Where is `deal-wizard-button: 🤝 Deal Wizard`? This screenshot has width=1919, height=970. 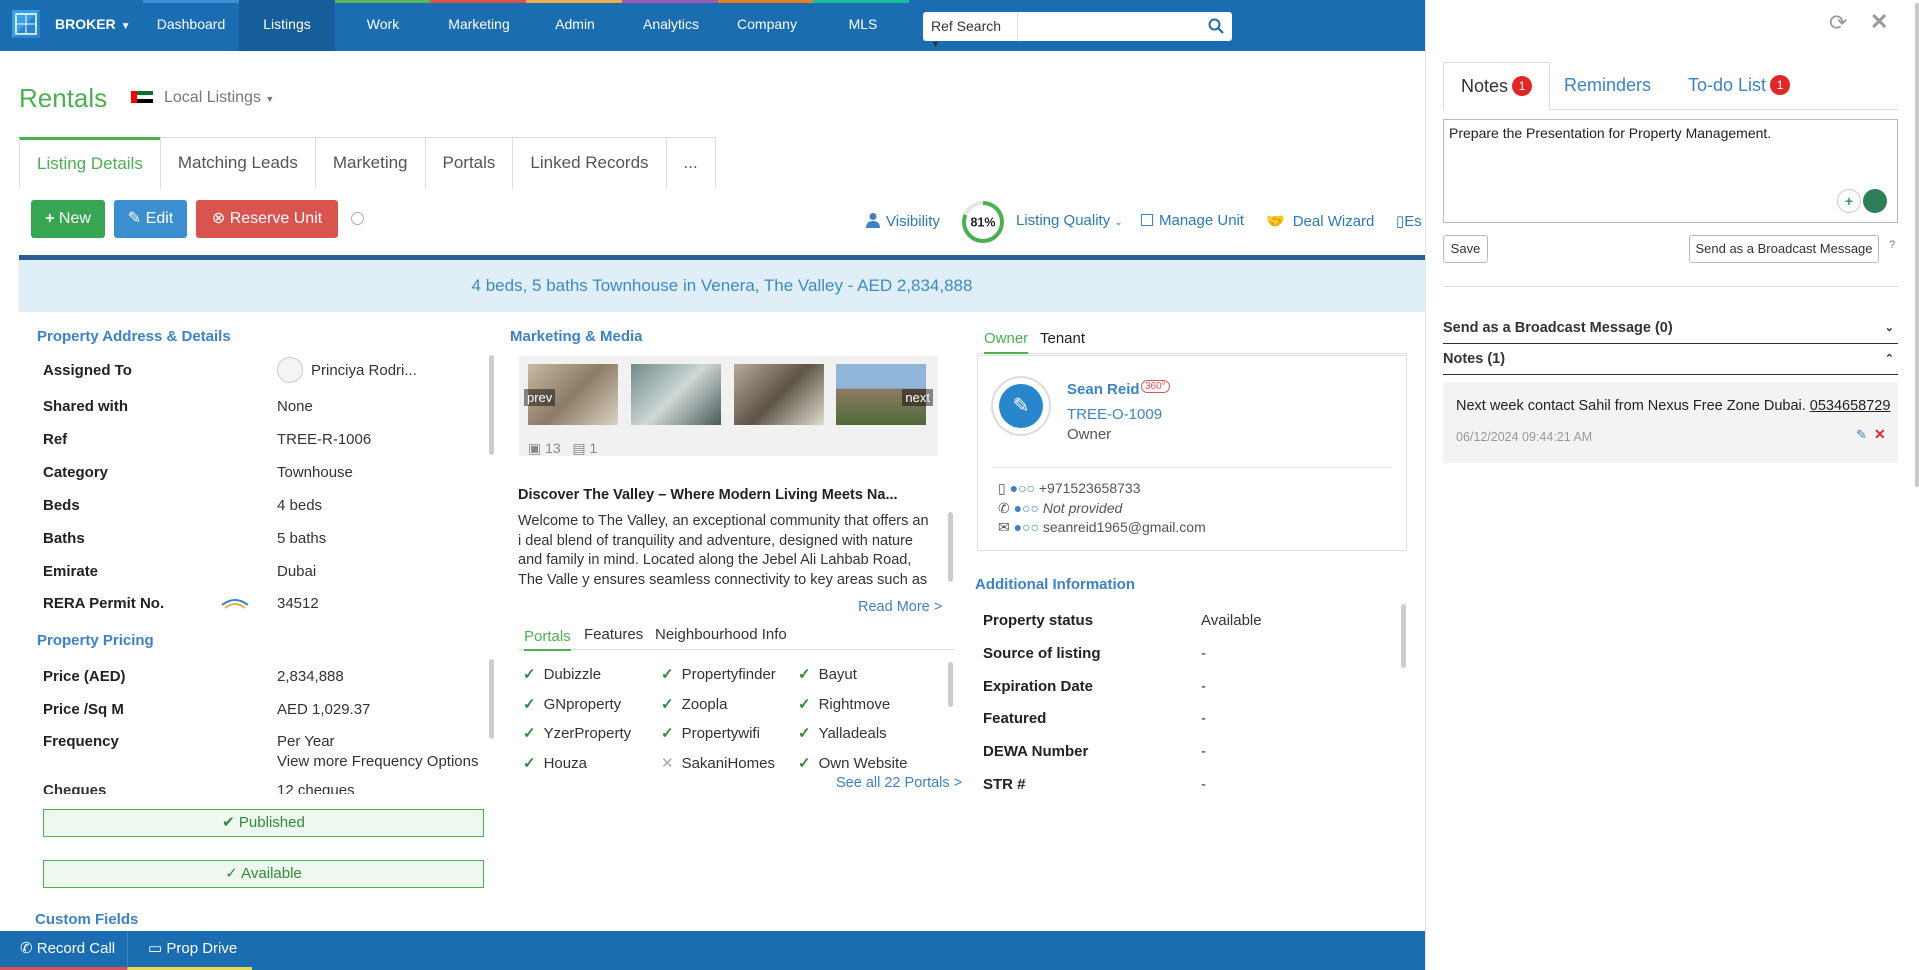 deal-wizard-button: 🤝 Deal Wizard is located at coordinates (1320, 221).